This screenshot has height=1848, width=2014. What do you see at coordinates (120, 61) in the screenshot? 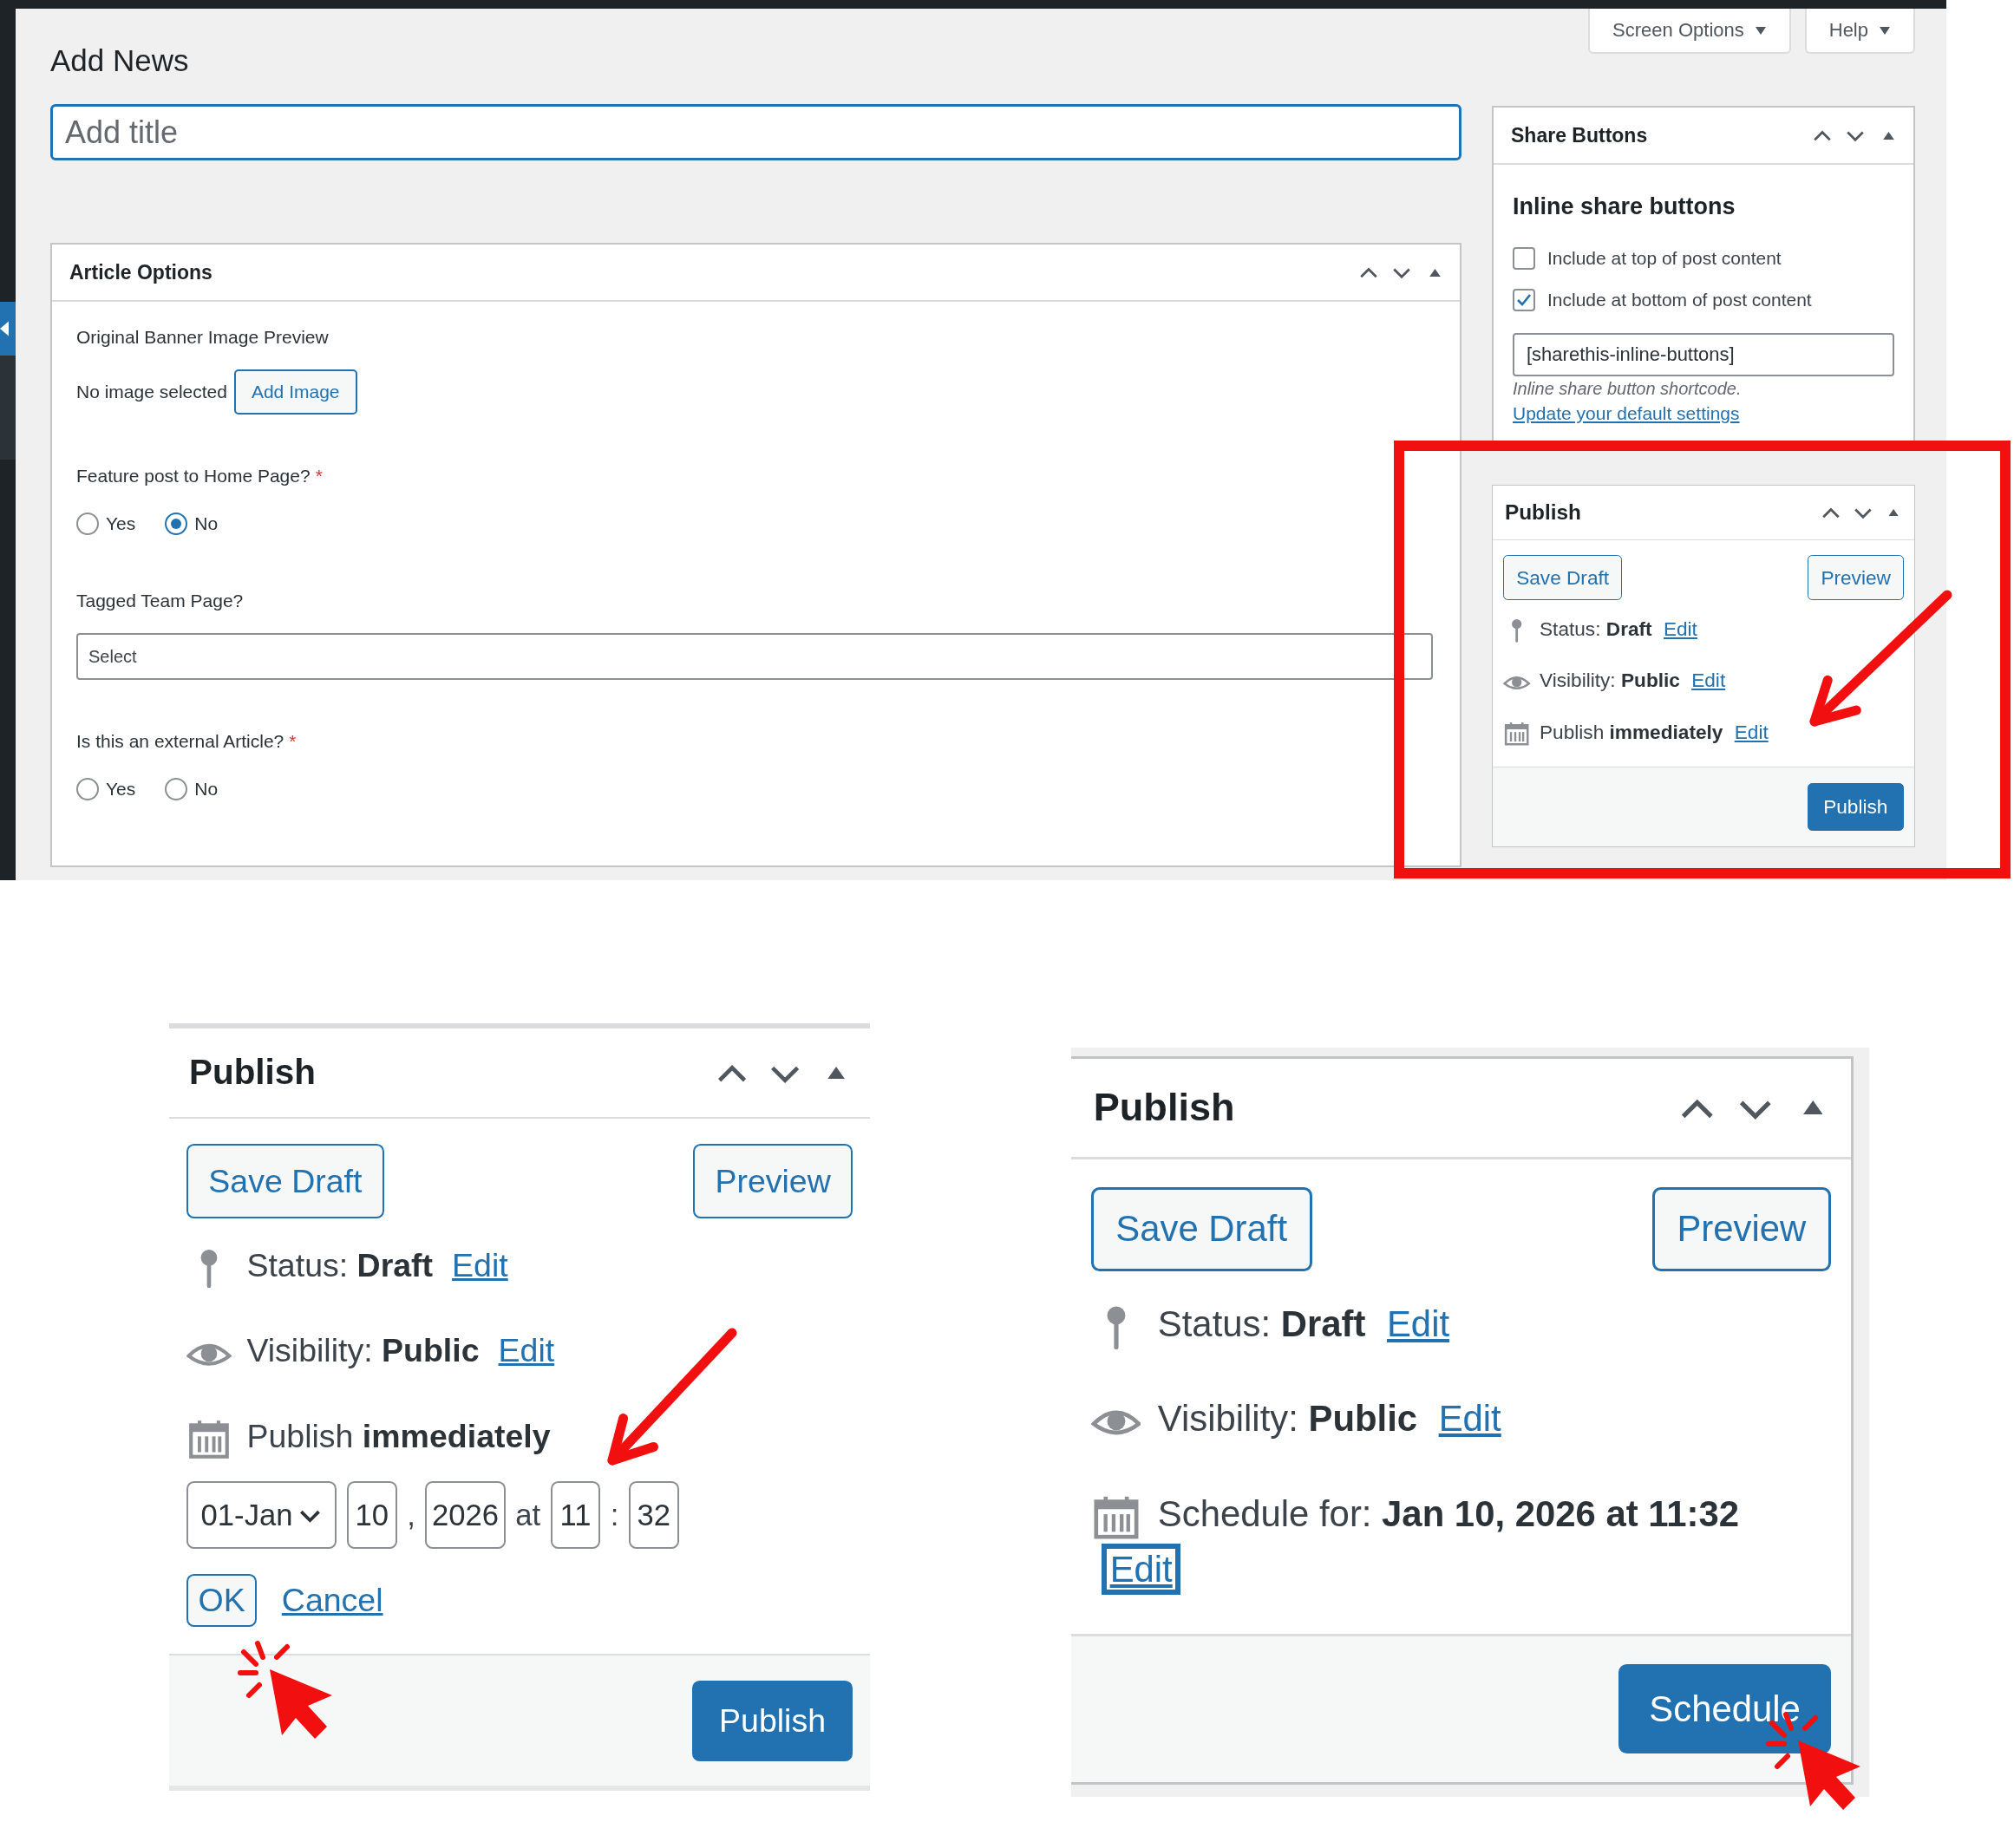
I see `page-title: Add News` at bounding box center [120, 61].